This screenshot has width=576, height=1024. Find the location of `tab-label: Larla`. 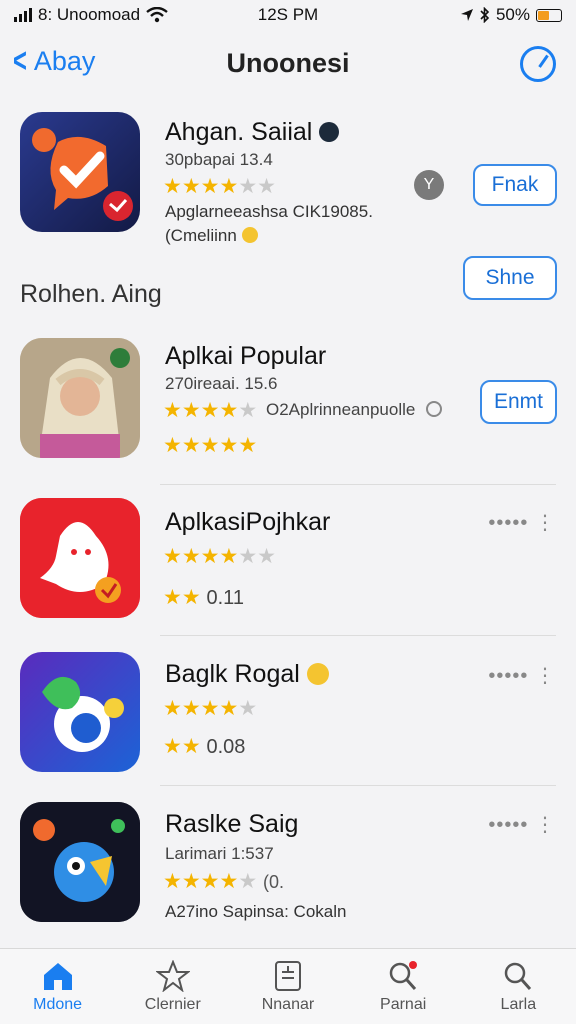

tab-label: Larla is located at coordinates (518, 1004).